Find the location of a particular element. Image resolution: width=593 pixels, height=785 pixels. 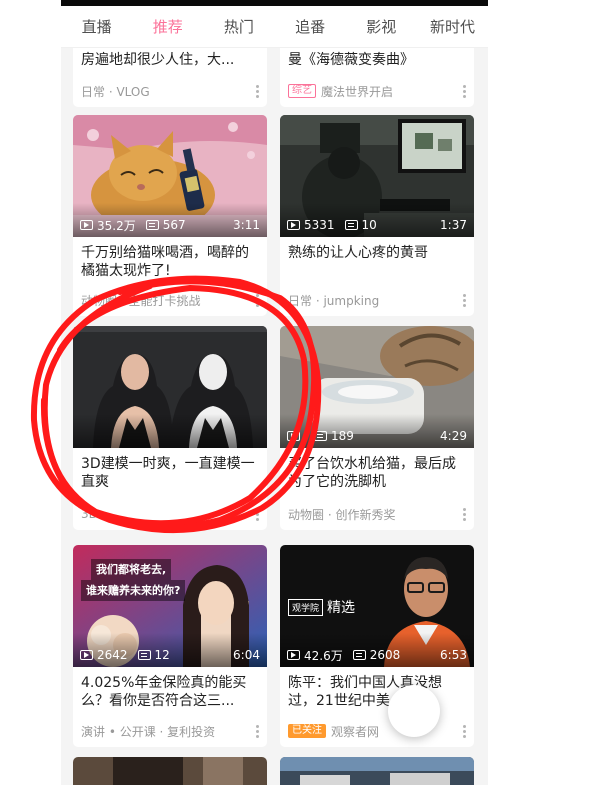

video-meta-text: 动物圈 · 创作新秀奖 is located at coordinates (342, 514).